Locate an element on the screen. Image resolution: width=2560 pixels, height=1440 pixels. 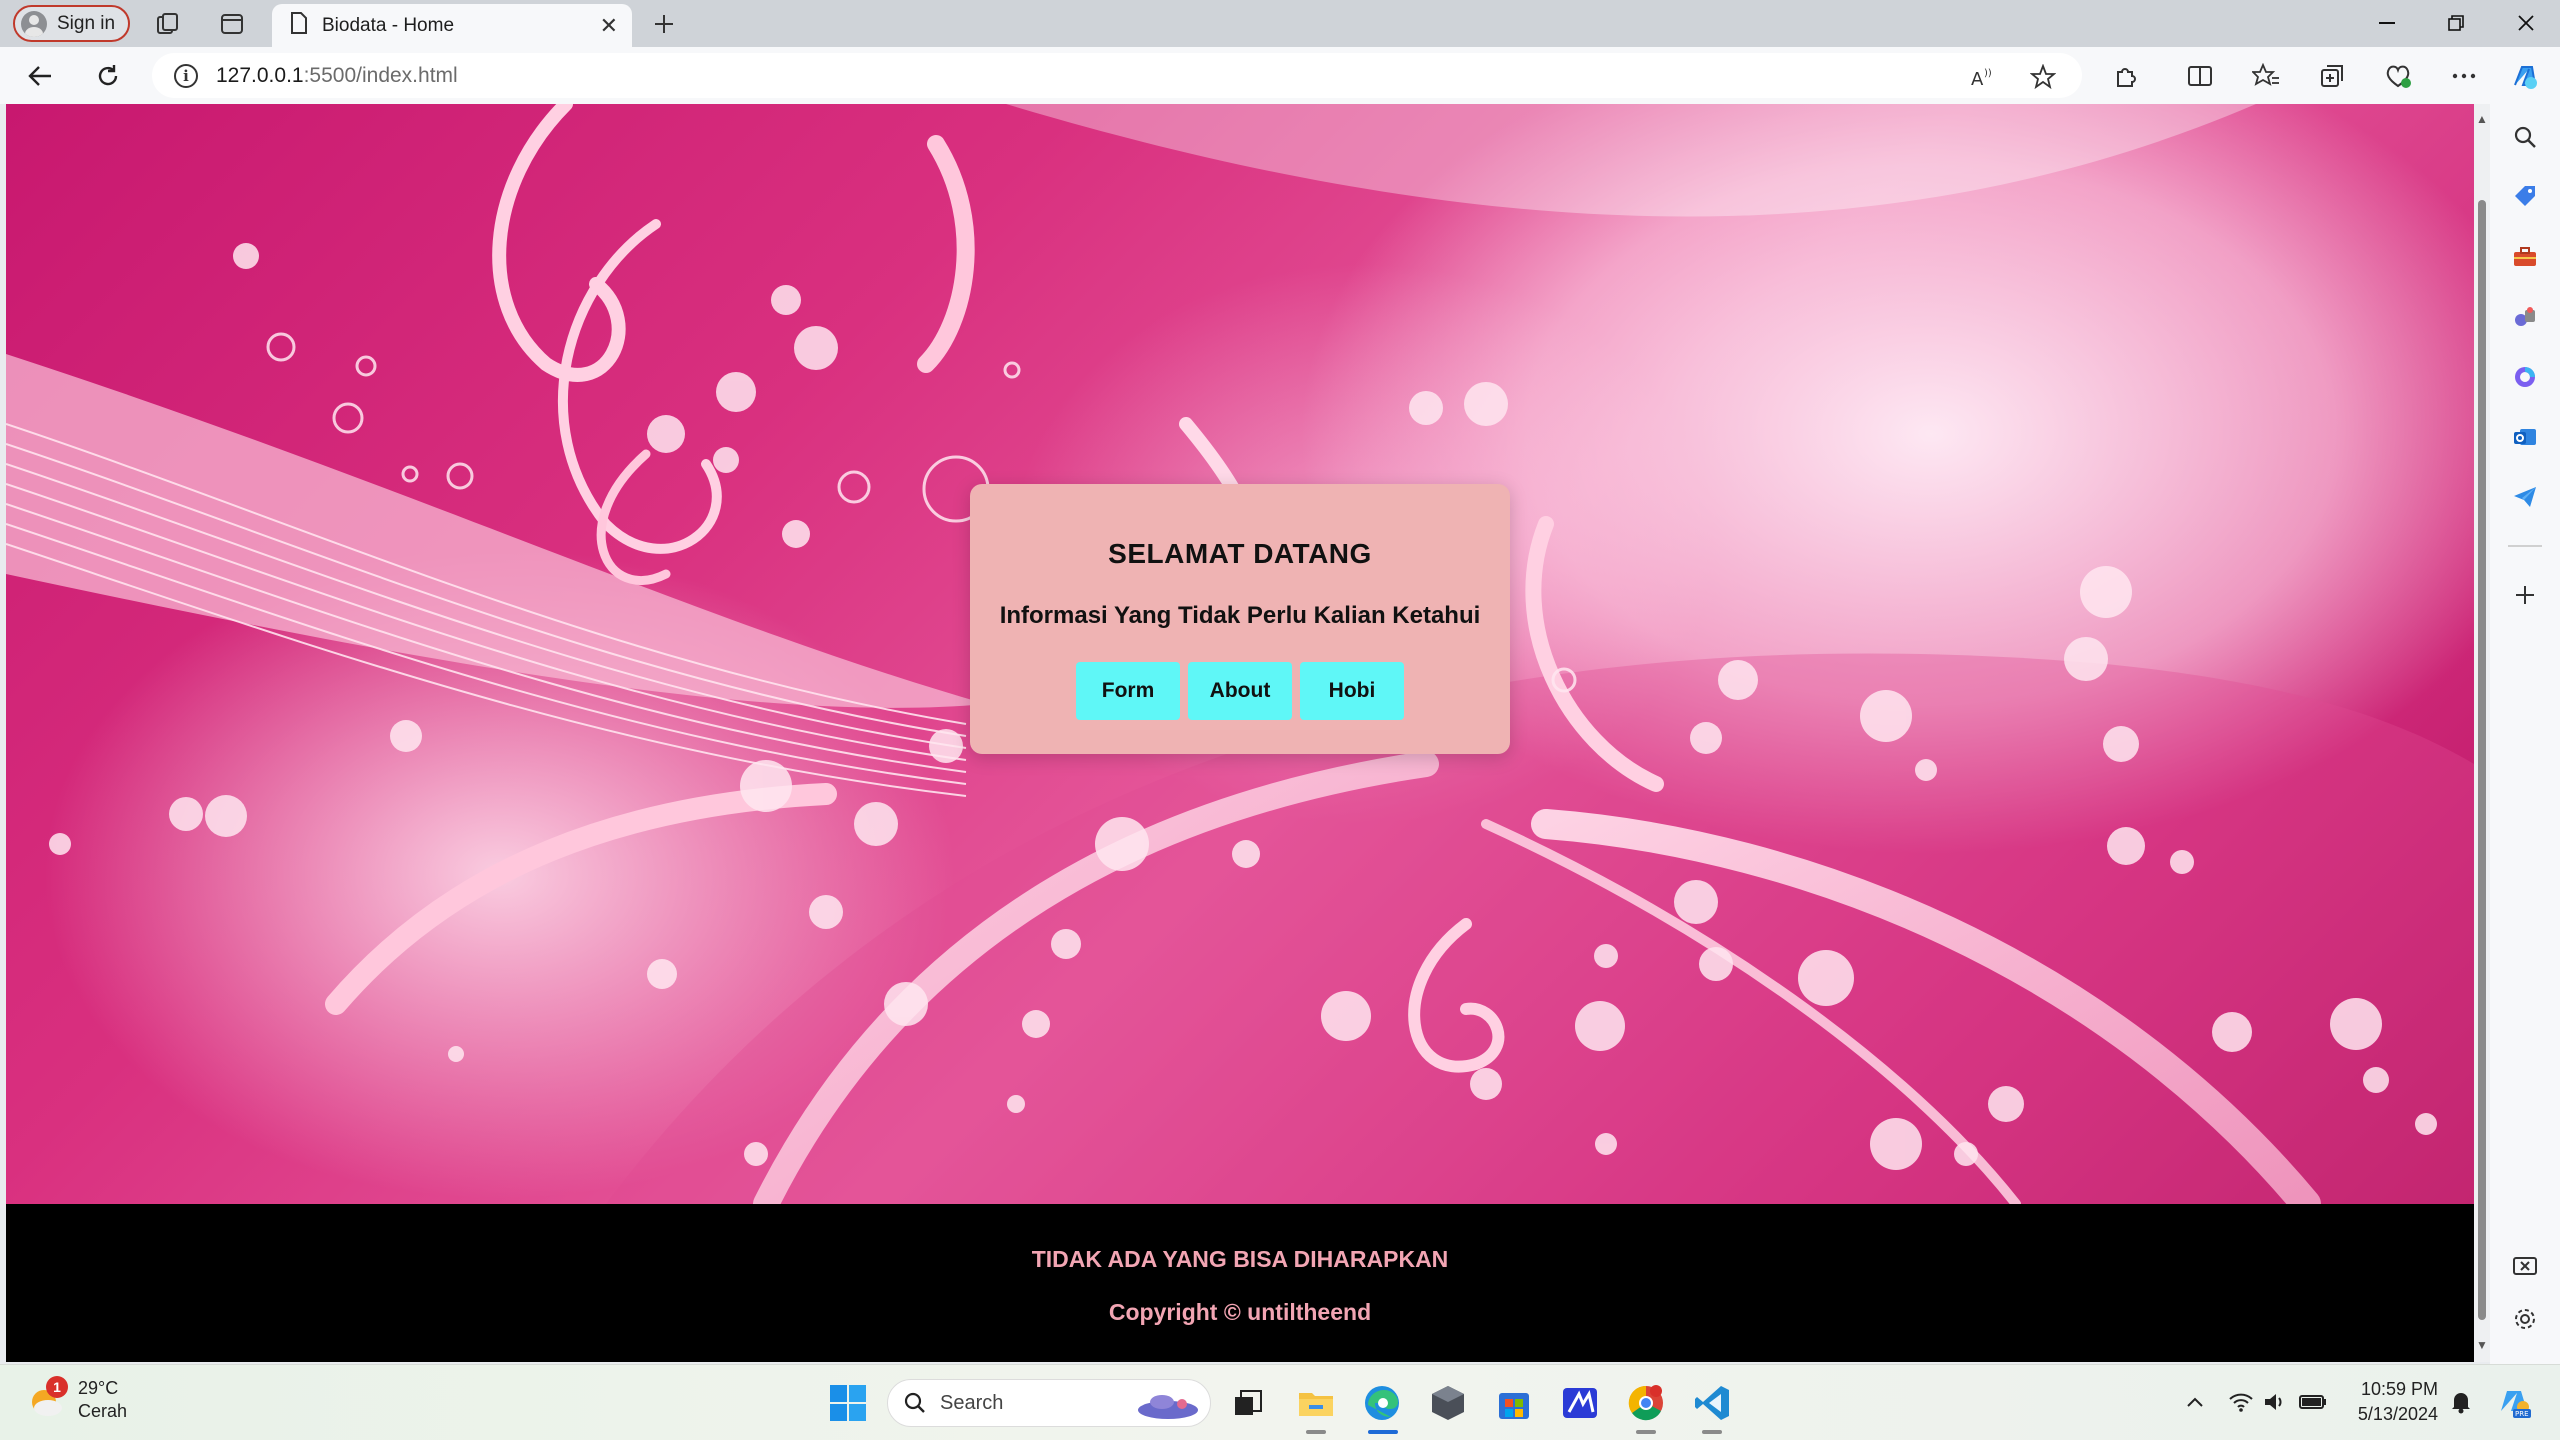
site-info-icon: i is located at coordinates (186, 75).